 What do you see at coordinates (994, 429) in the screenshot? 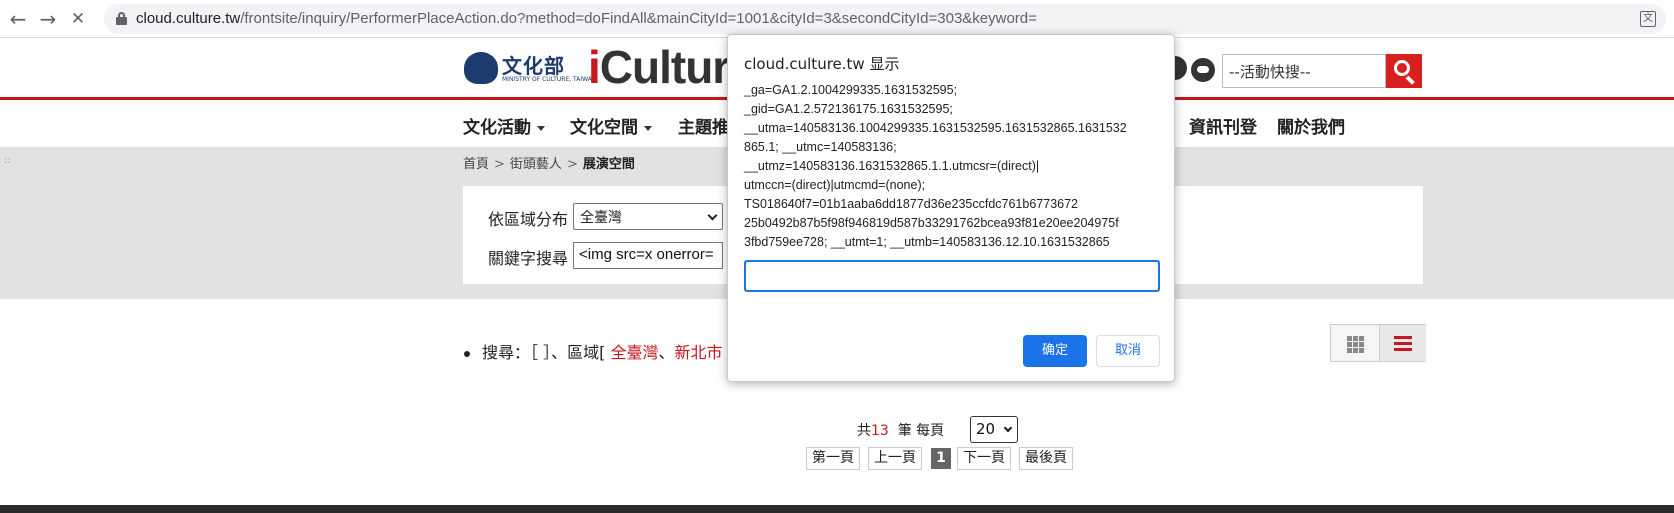
I see `per-page-select: 20` at bounding box center [994, 429].